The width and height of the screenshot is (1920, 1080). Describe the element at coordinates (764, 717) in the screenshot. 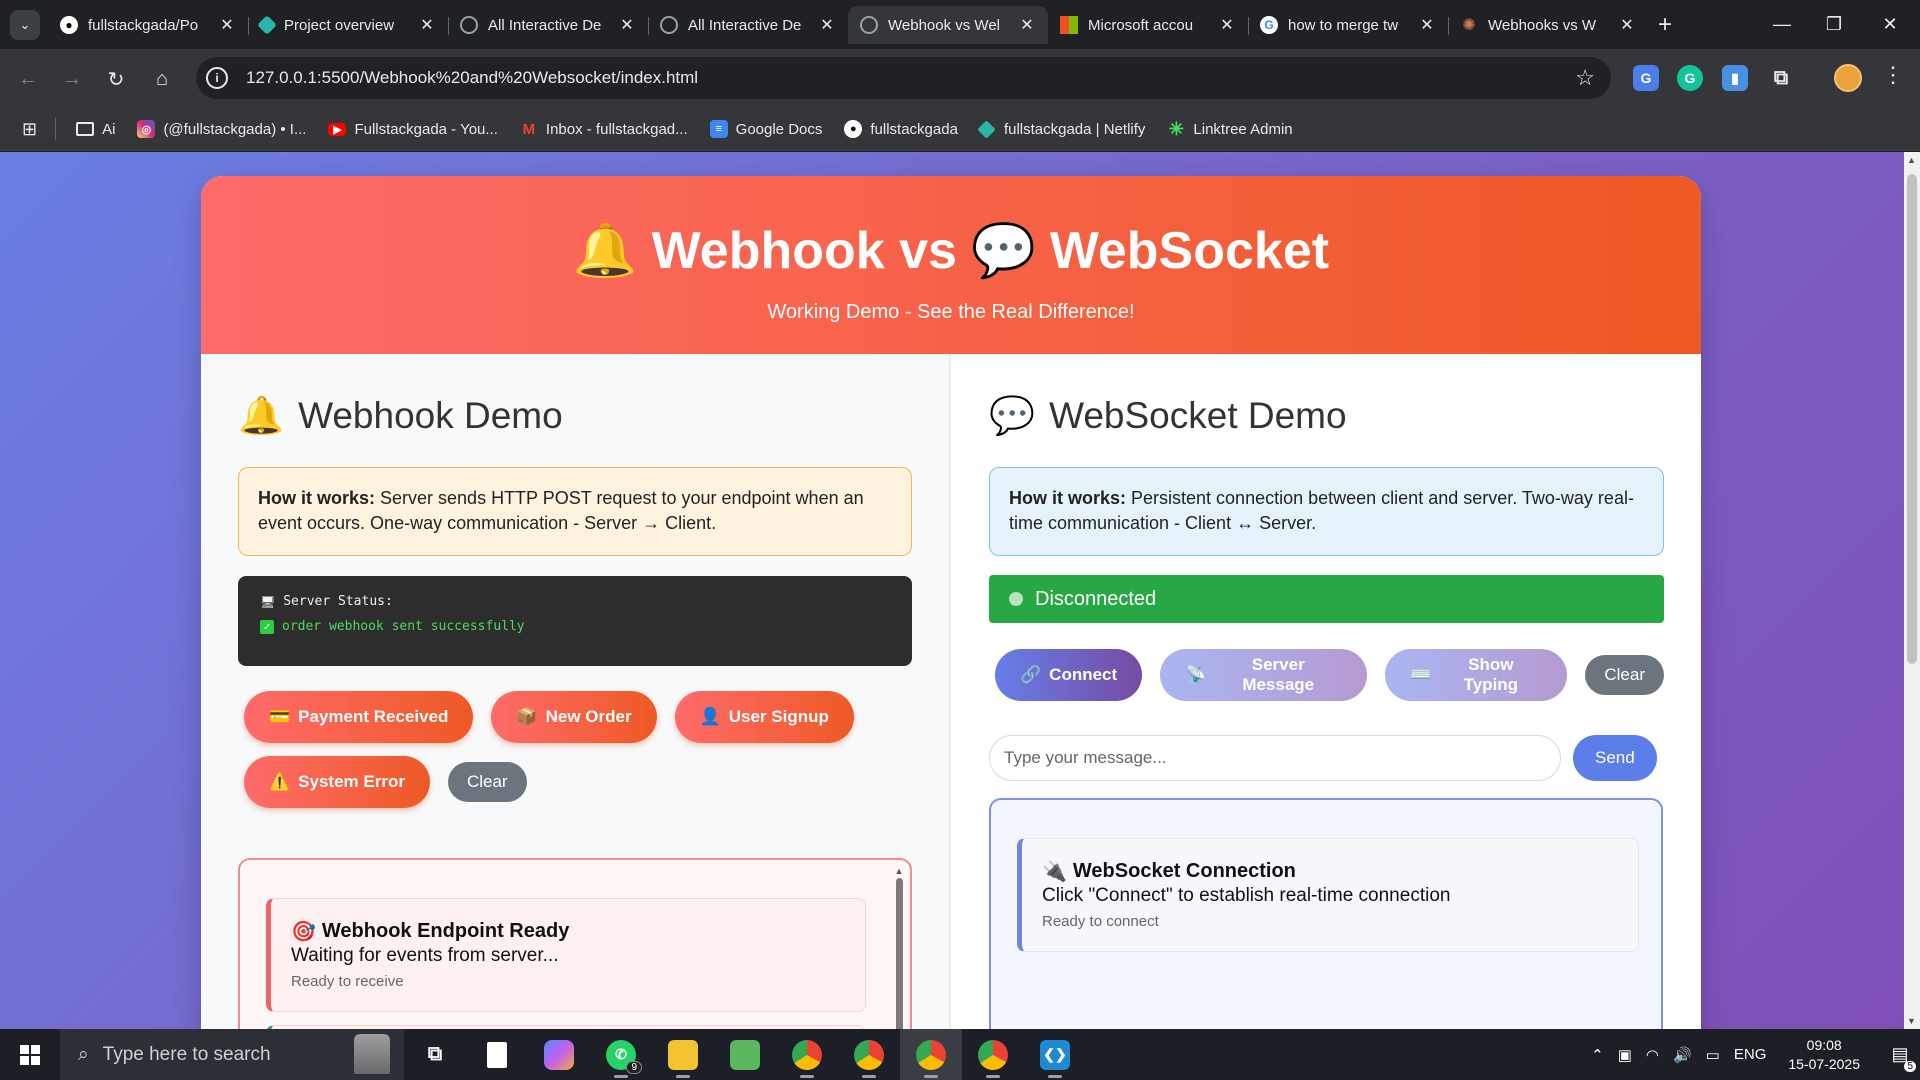

I see `user-signup-button: 👤 User Signup` at that location.